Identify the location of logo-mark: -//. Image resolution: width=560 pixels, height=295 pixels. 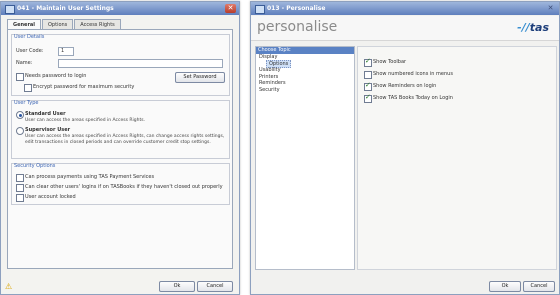
(523, 27).